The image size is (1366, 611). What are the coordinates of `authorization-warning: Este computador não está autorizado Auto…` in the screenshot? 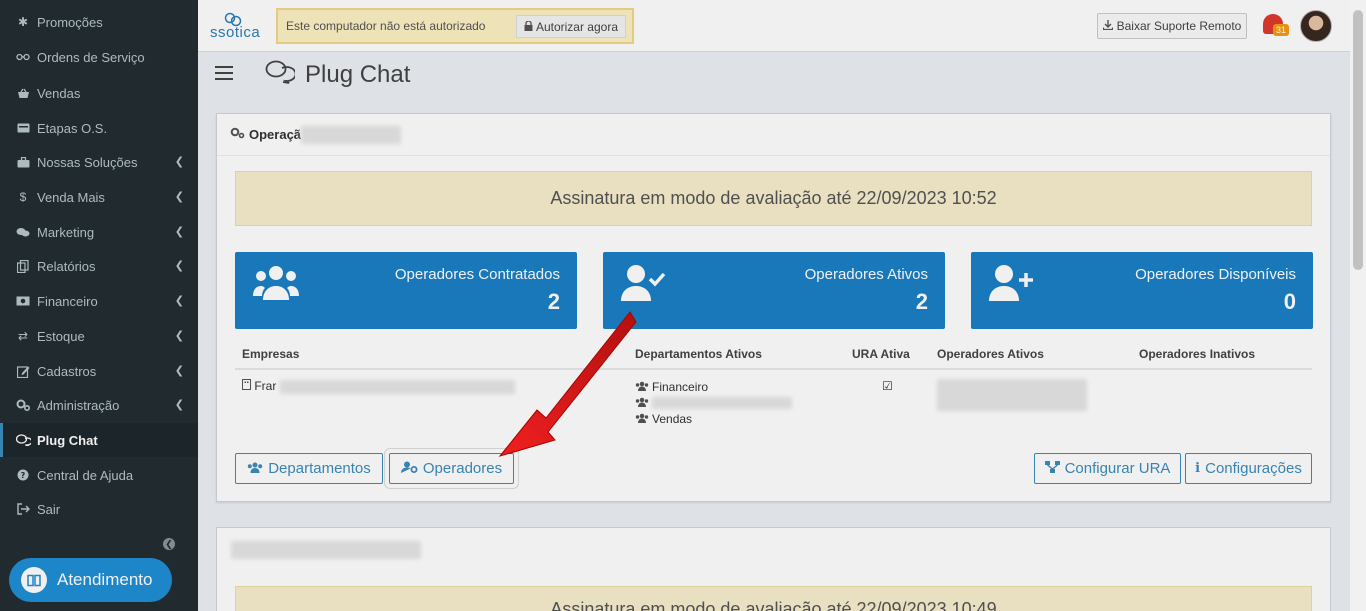 It's located at (455, 26).